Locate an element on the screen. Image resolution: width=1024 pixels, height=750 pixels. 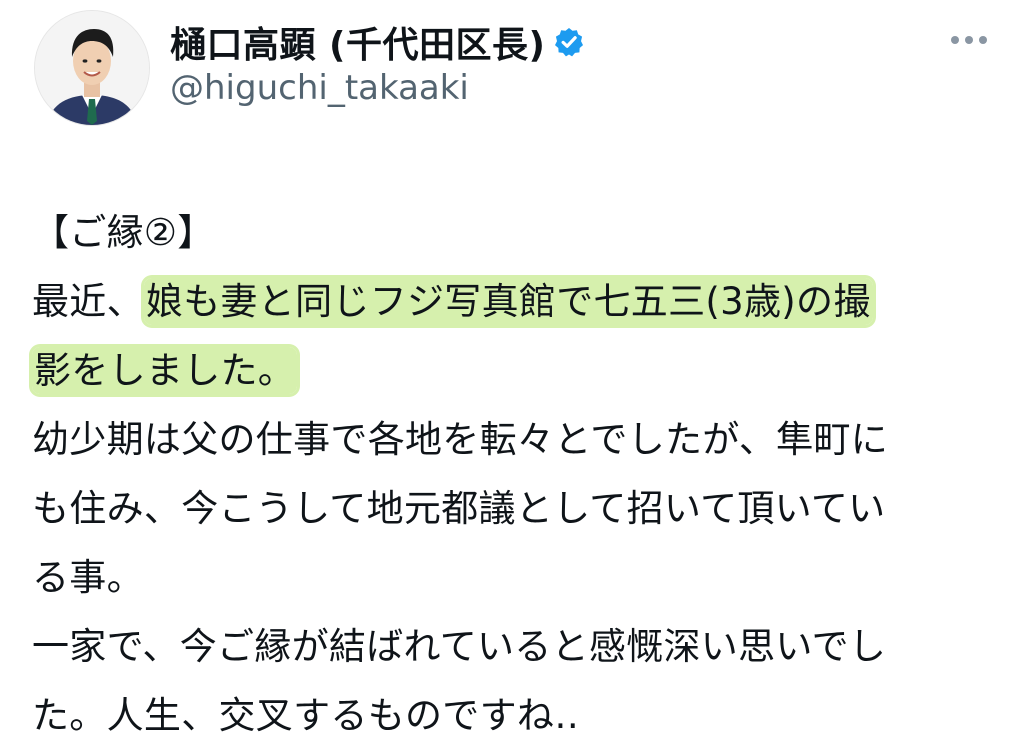
tweet-line: 最近、娘も妻と同じフジ写真館で七五三(3歳)の撮 is located at coordinates (519, 301).